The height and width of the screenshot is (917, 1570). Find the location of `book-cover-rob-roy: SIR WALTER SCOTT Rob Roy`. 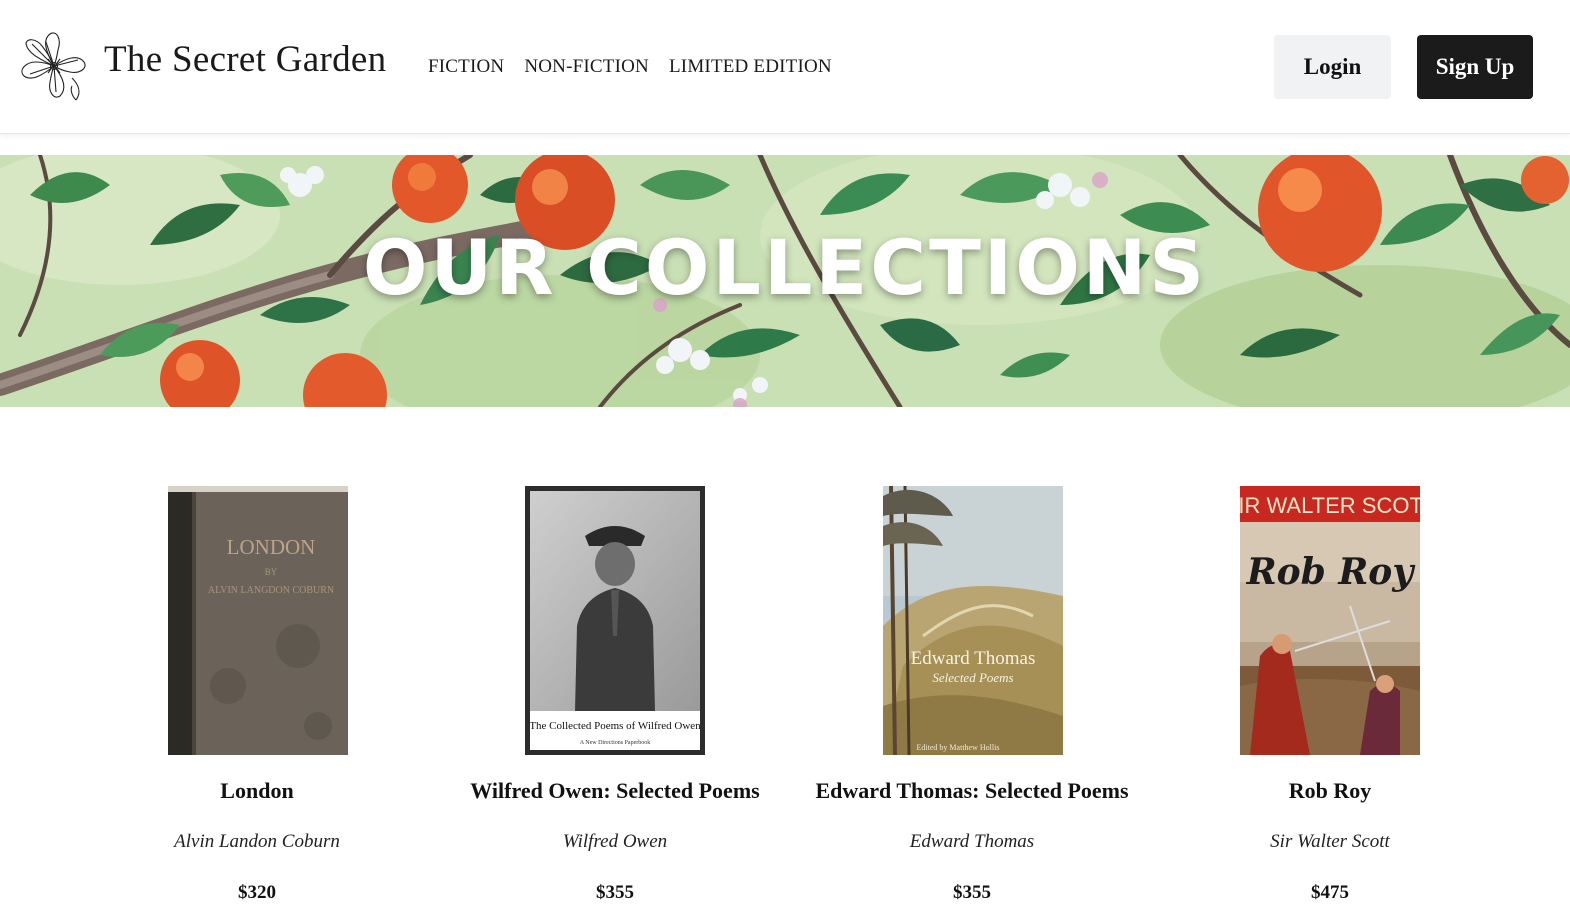

book-cover-rob-roy: SIR WALTER SCOTT Rob Roy is located at coordinates (1330, 620).